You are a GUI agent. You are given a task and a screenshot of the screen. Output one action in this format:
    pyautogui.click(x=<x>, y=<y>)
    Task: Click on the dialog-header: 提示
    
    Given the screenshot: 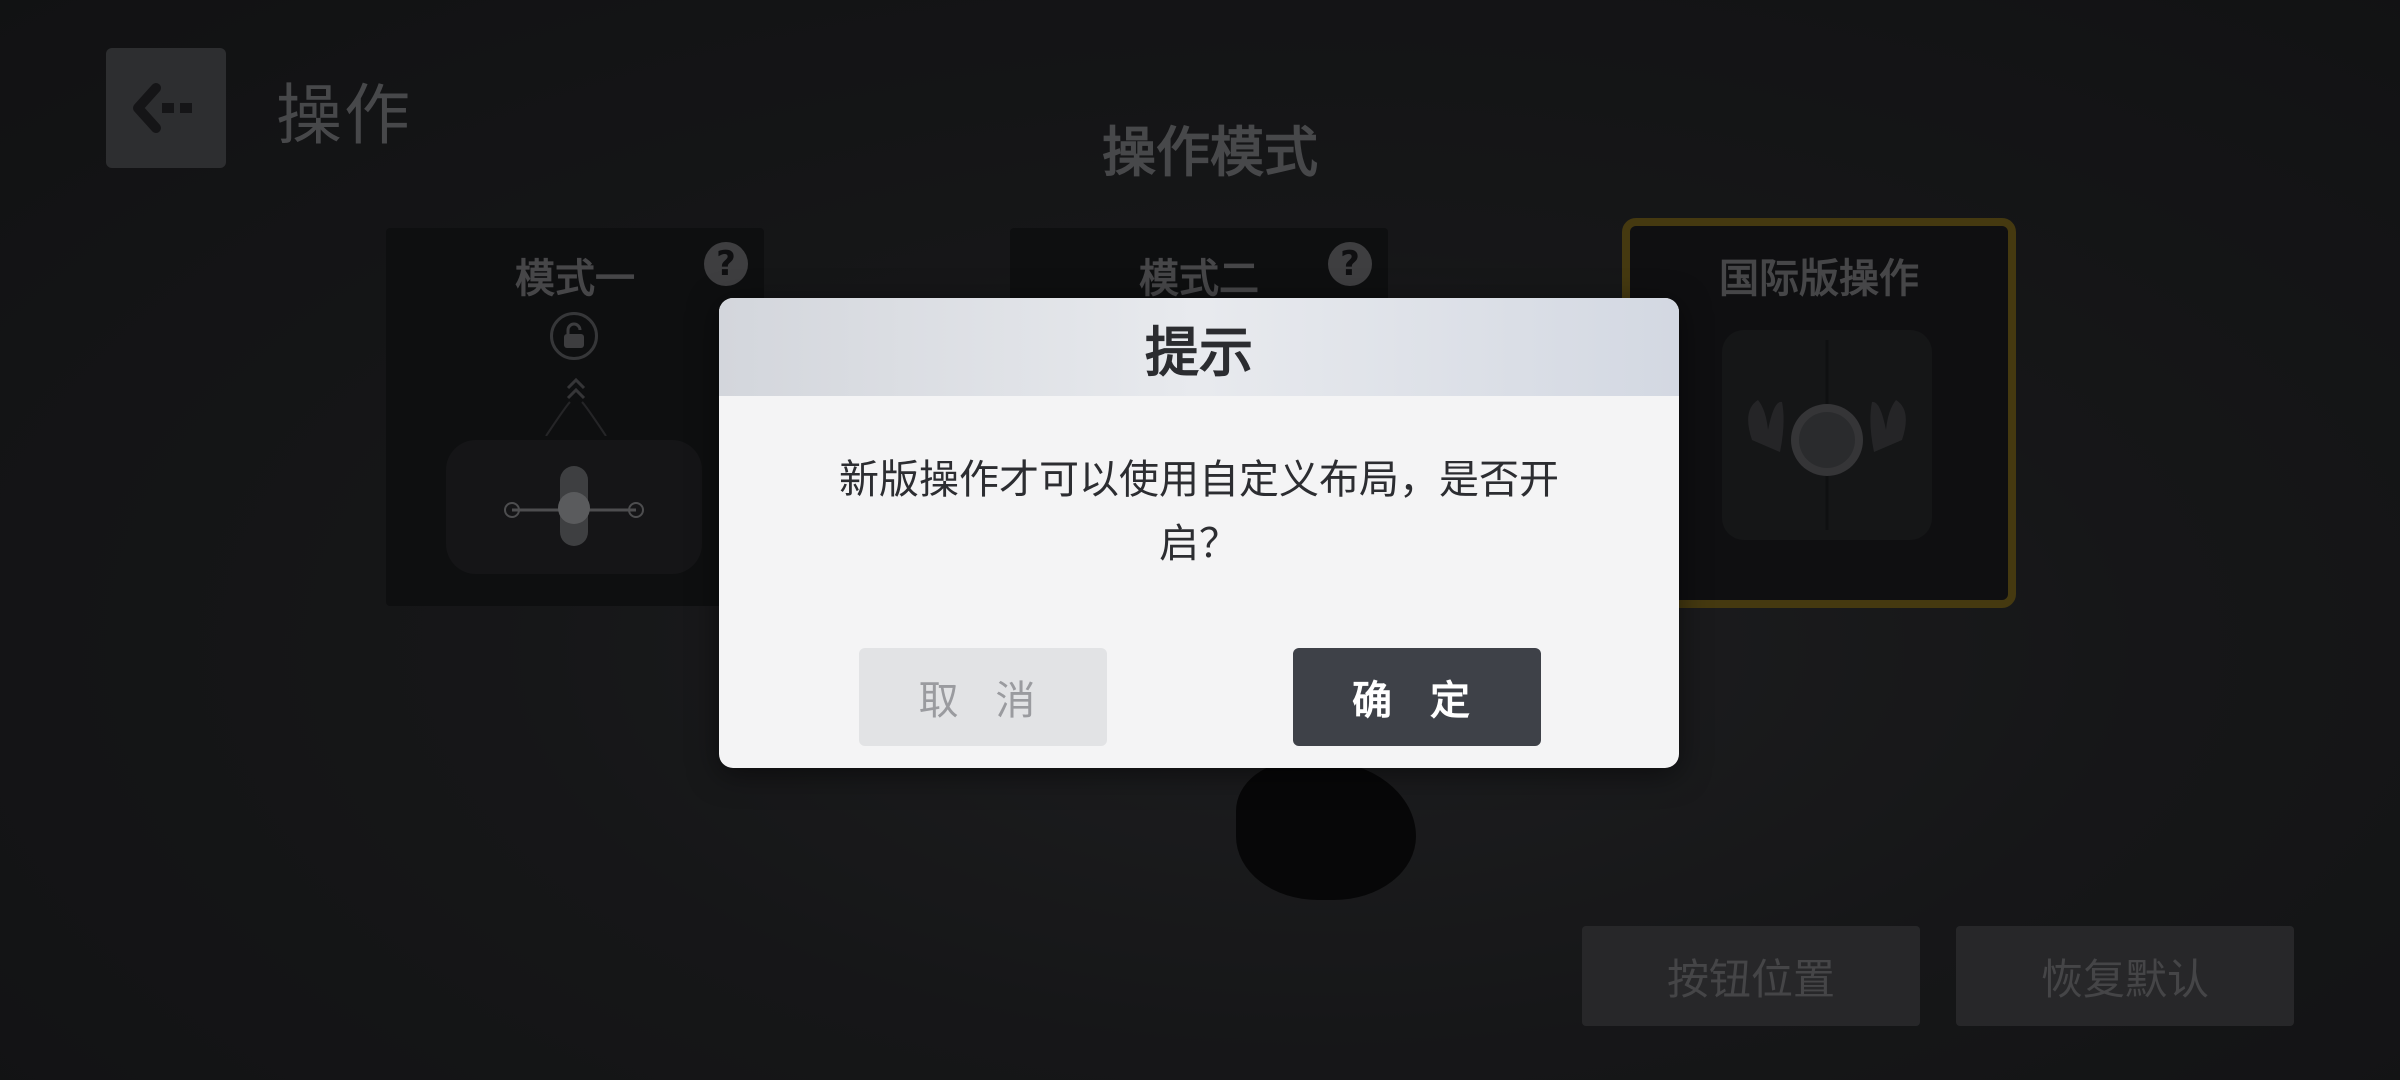 What is the action you would take?
    pyautogui.click(x=1199, y=347)
    